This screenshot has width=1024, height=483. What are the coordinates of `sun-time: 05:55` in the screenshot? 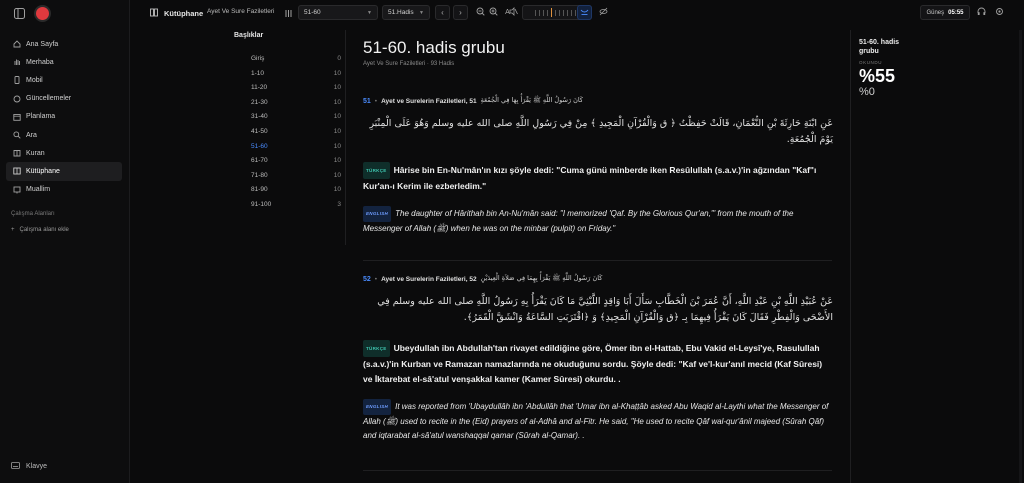 It's located at (956, 12).